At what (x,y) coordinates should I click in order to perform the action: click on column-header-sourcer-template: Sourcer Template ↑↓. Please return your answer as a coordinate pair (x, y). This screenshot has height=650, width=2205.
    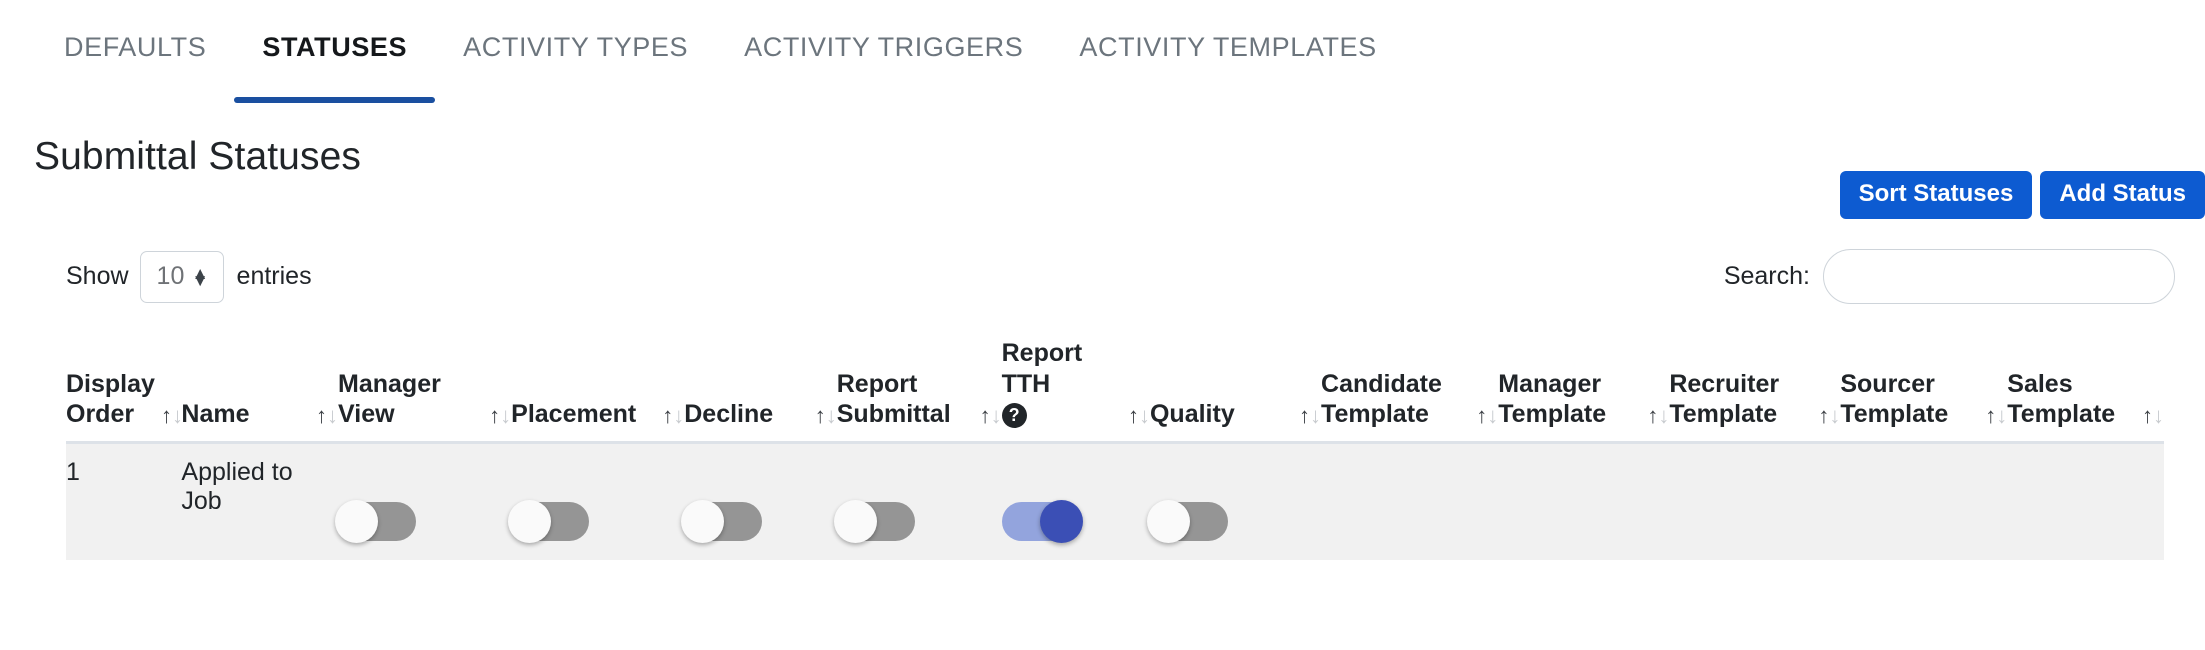
    Looking at the image, I should click on (1923, 390).